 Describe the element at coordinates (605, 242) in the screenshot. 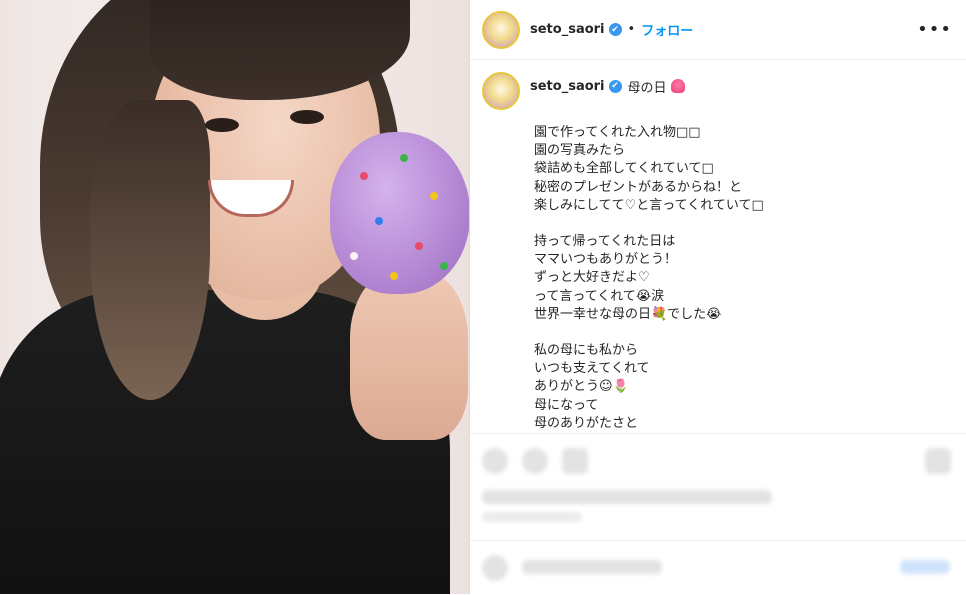

I see `caption-line: 持って帰ってくれた日は` at that location.